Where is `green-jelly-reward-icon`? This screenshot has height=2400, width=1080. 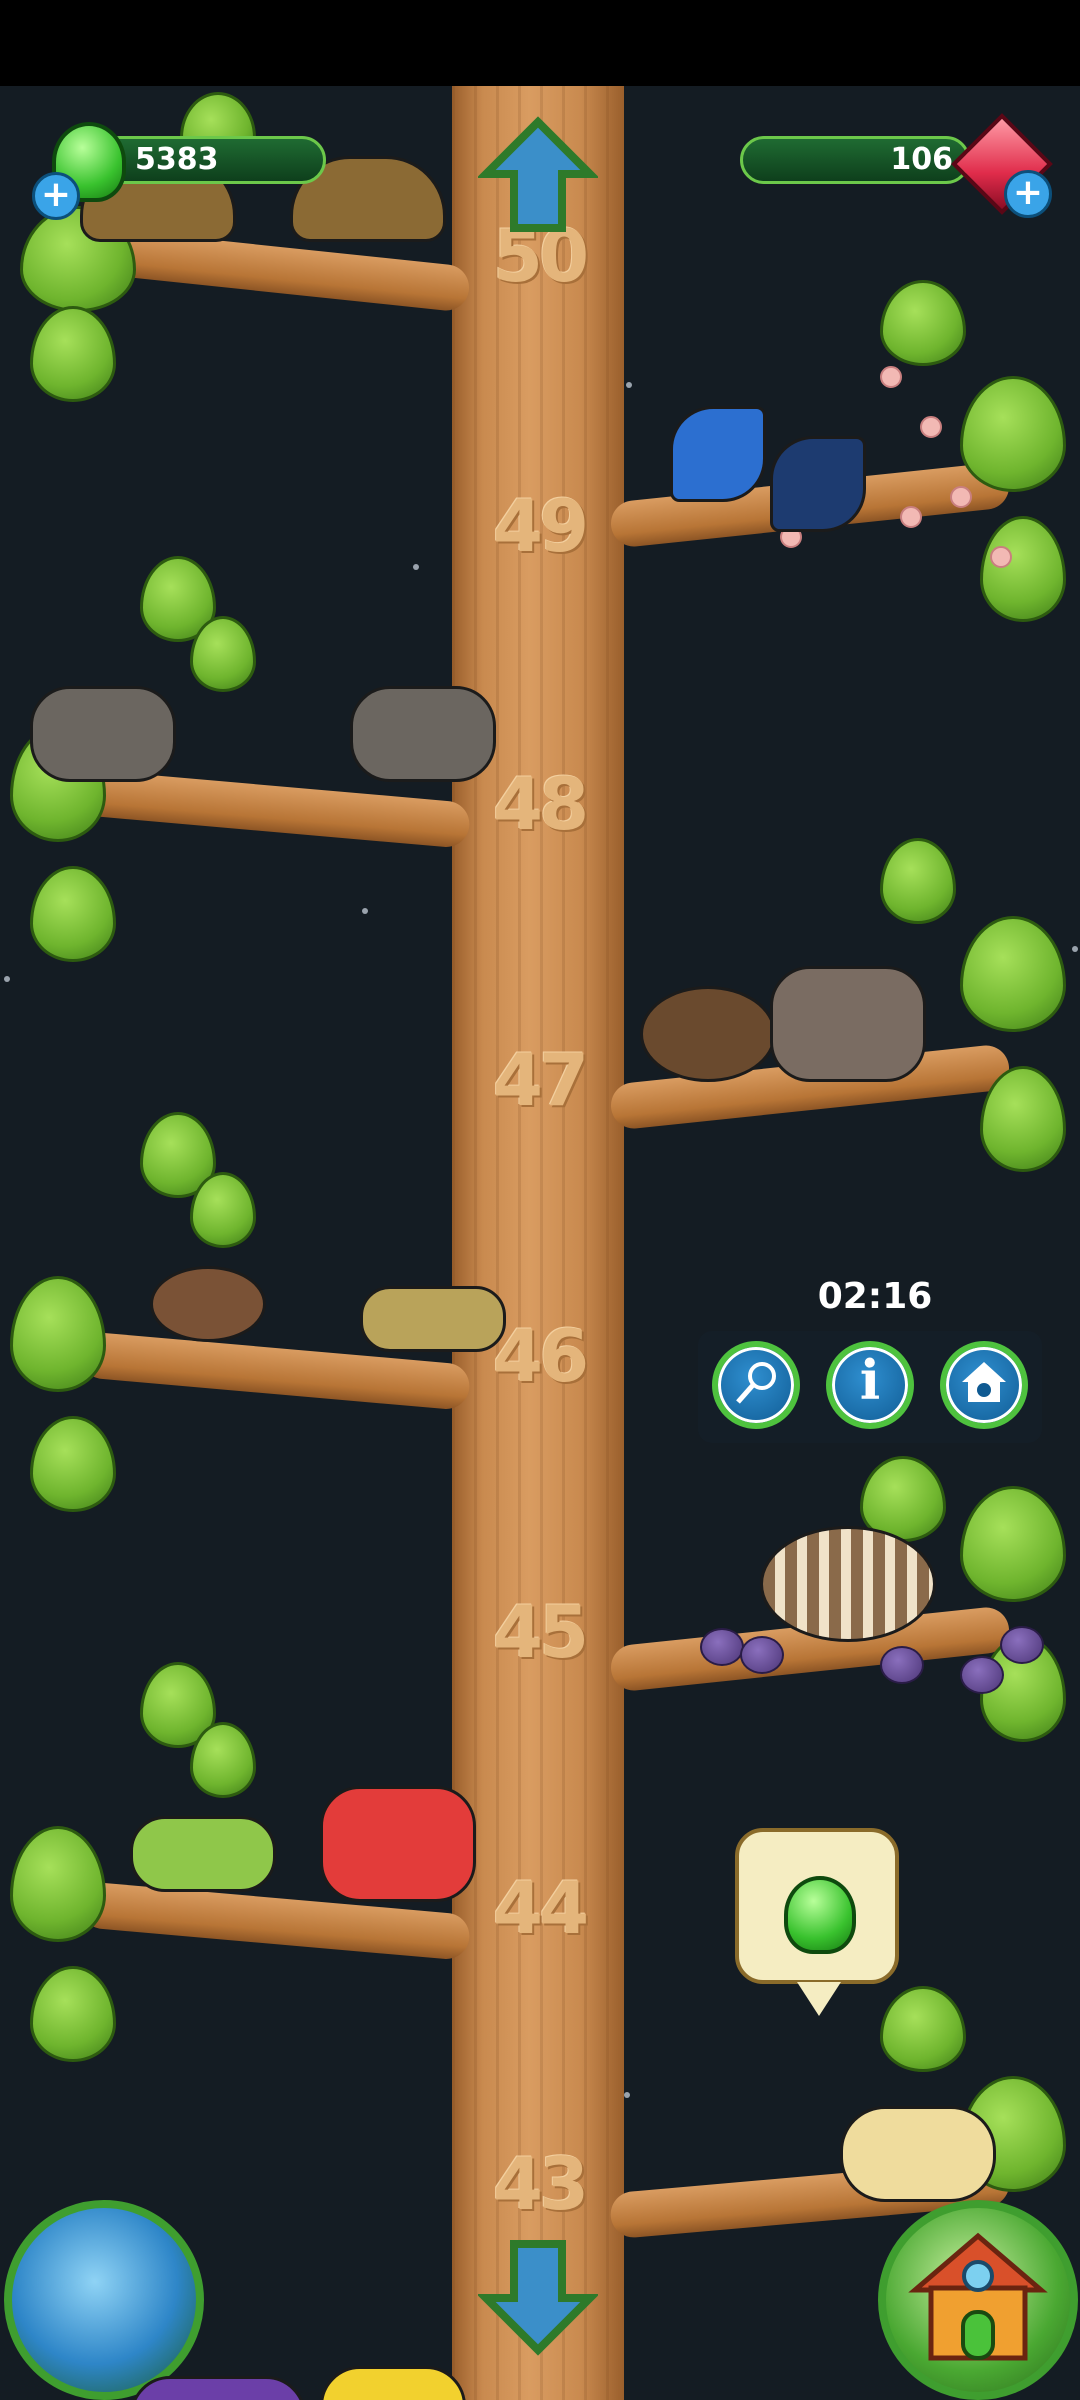 green-jelly-reward-icon is located at coordinates (820, 1915).